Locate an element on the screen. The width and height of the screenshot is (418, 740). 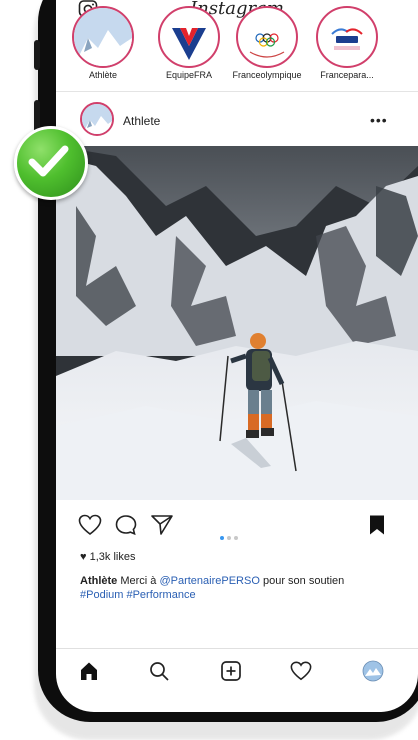
likes-count: ♥ 1,3k likes is located at coordinates (107, 557).